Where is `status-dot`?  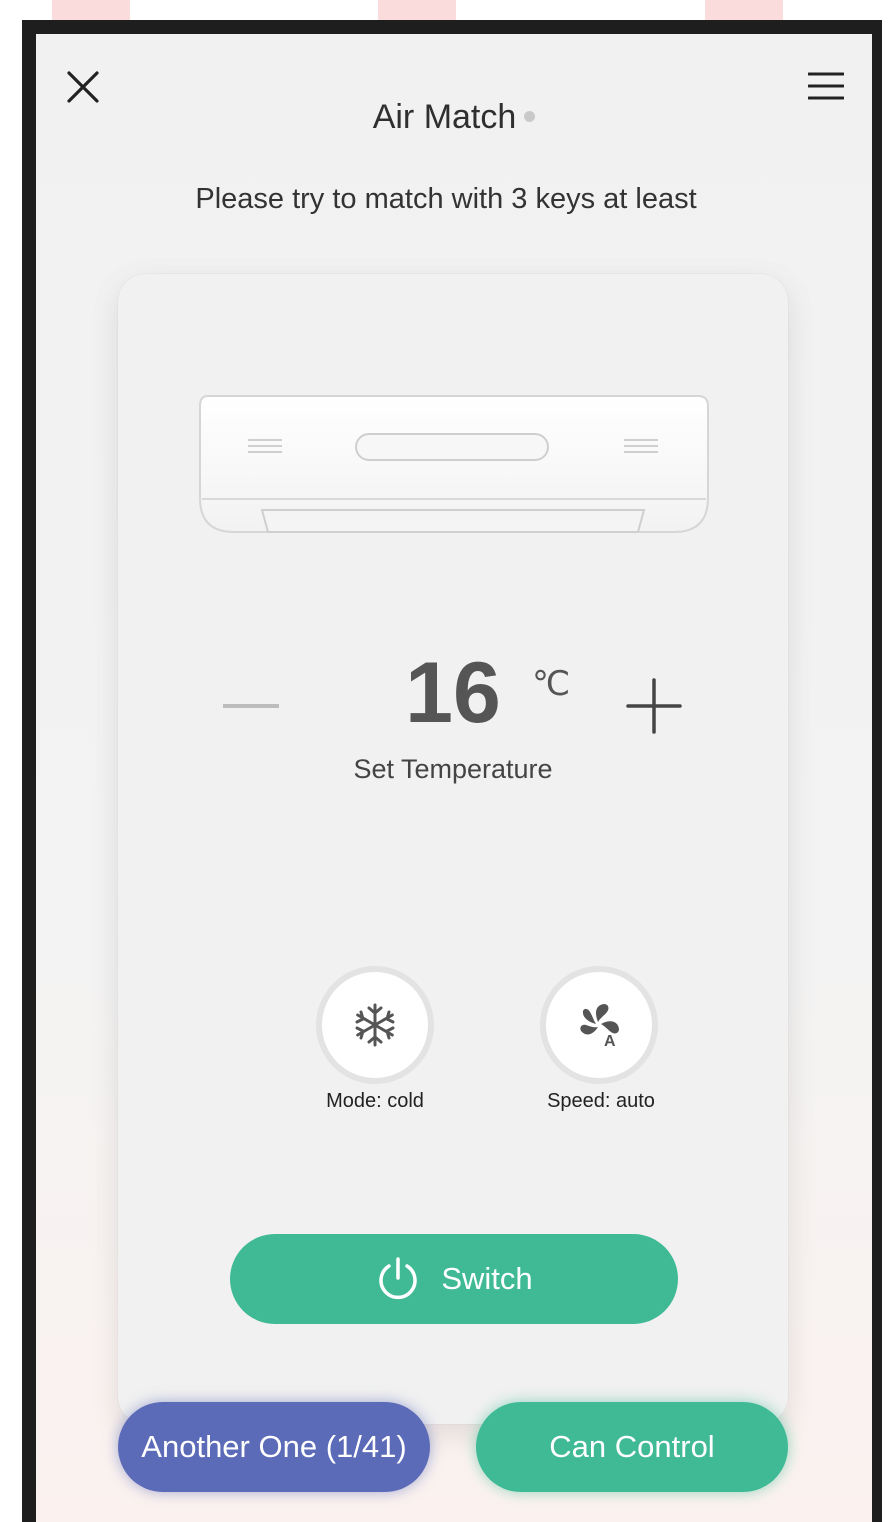 status-dot is located at coordinates (530, 116).